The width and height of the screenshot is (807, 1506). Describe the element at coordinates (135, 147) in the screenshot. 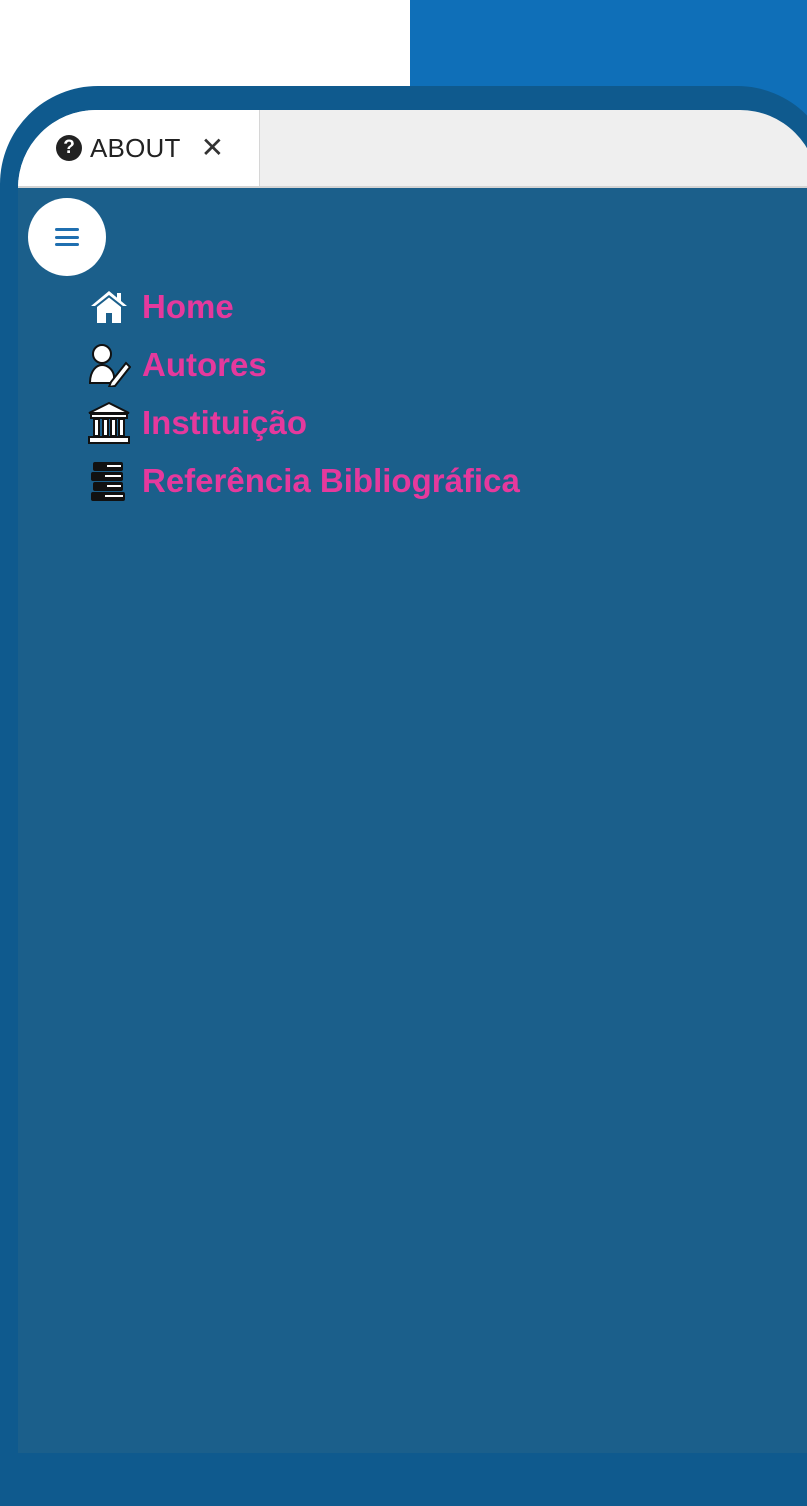

I see `tab-label: ABOUT` at that location.